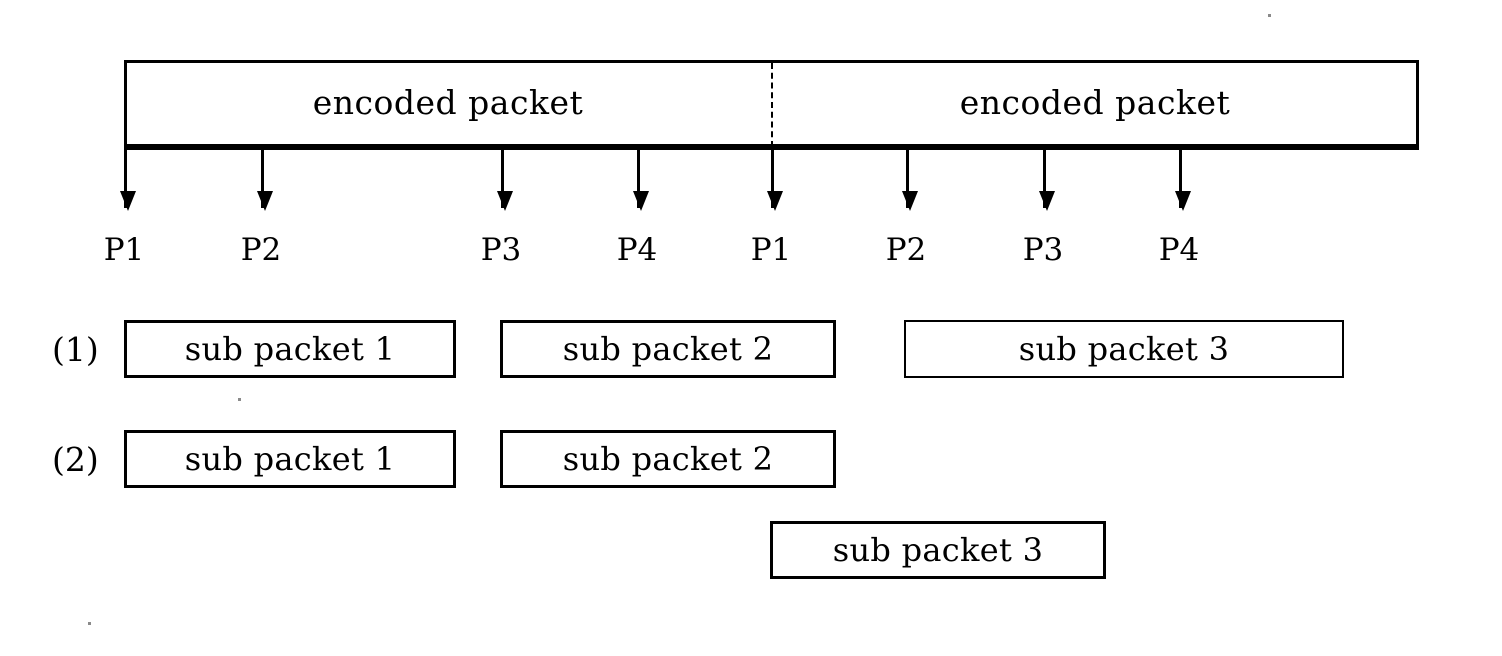 Image resolution: width=1502 pixels, height=656 pixels. Describe the element at coordinates (75, 459) in the screenshot. I see `row-index-label: (2)` at that location.